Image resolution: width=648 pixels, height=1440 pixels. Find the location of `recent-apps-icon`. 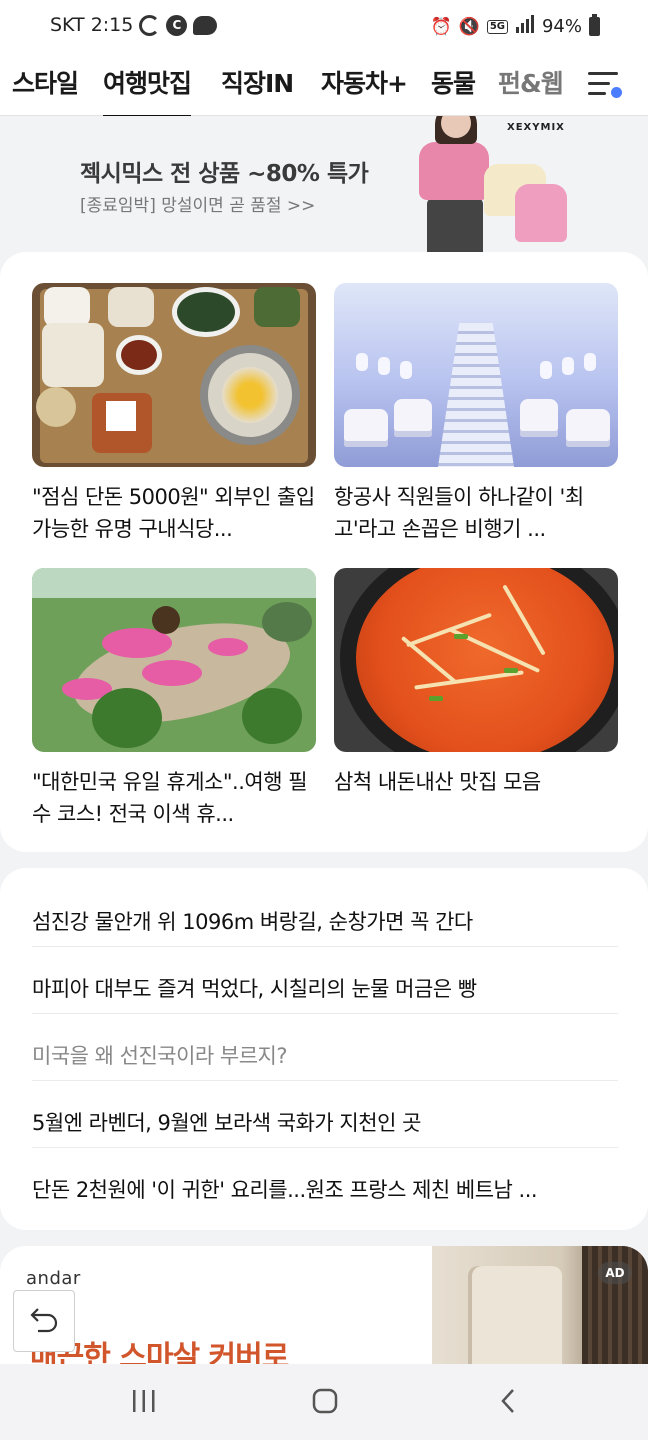

recent-apps-icon is located at coordinates (144, 1403).